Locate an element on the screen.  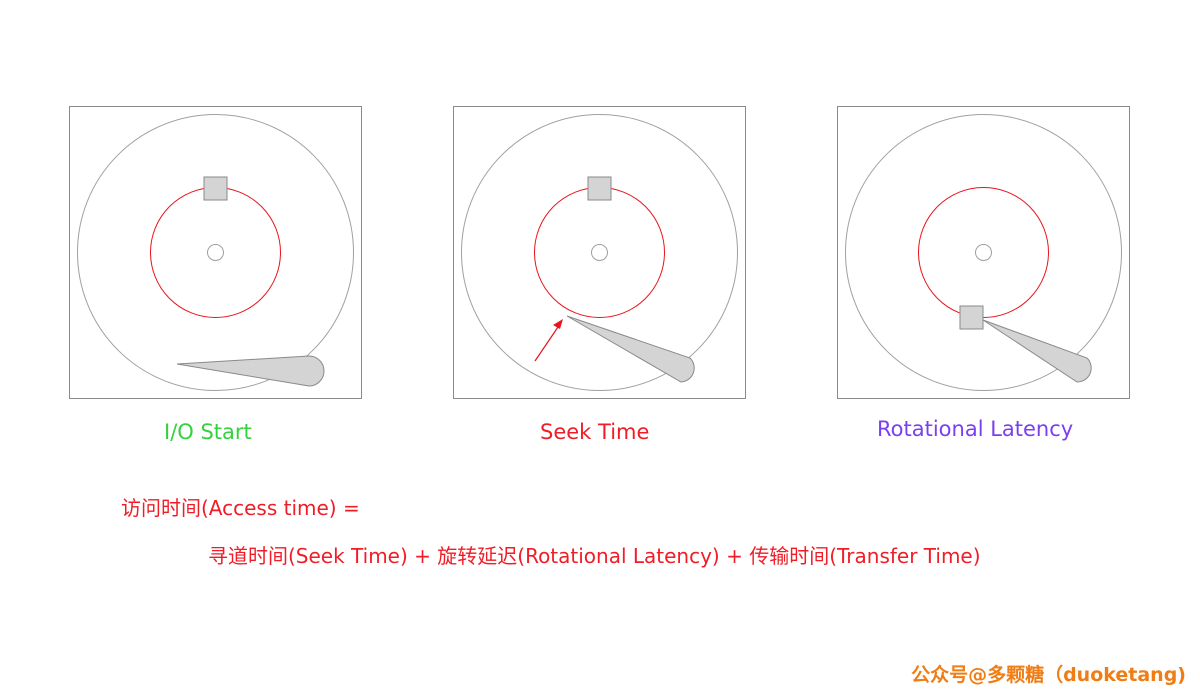
caption-rotational-latency: Rotational Latency is located at coordinates (975, 429).